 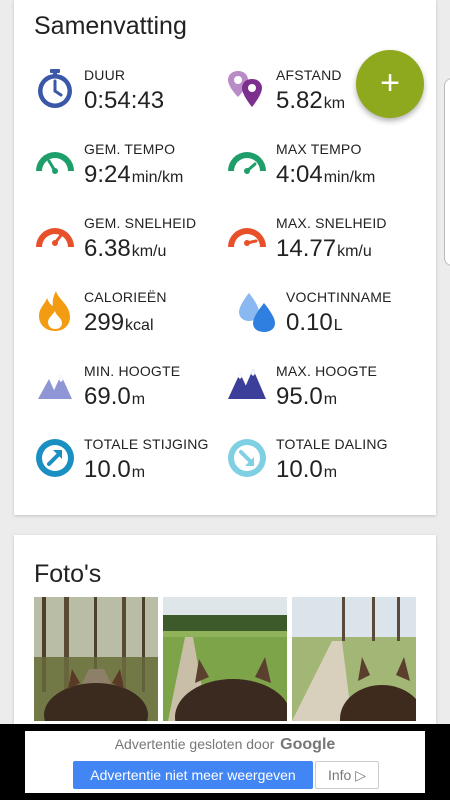 I want to click on stat-value: 0.10L, so click(x=314, y=322).